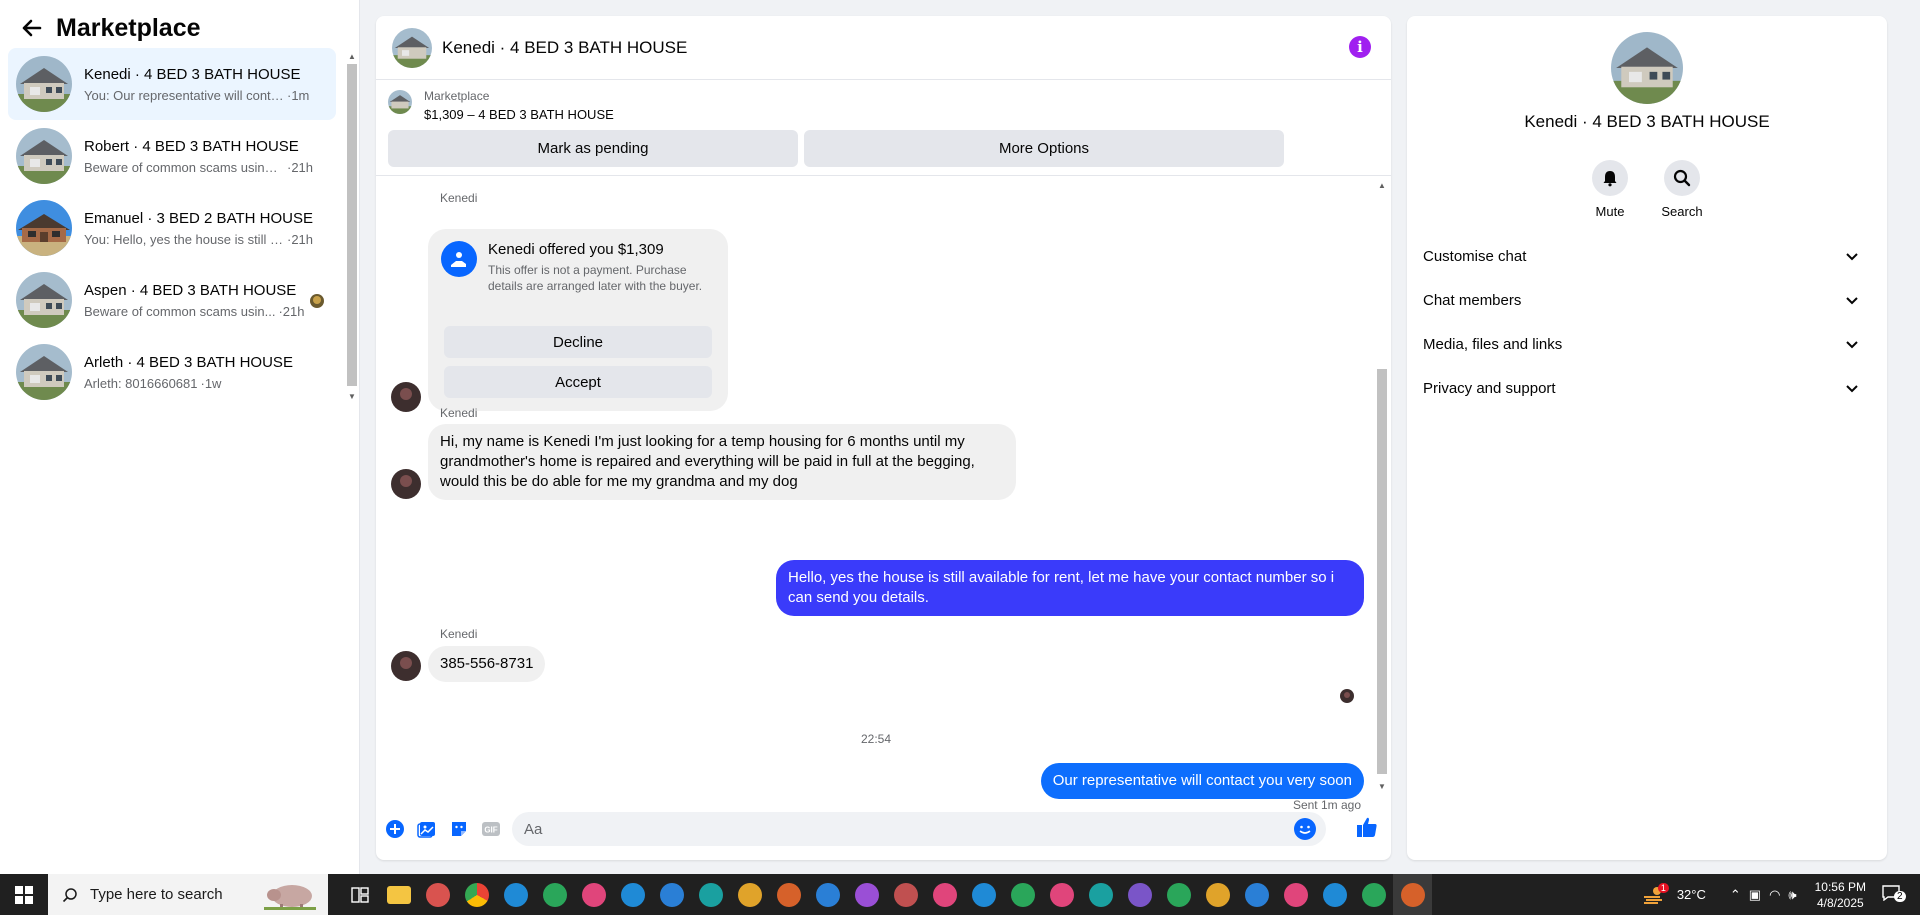  What do you see at coordinates (1781, 894) in the screenshot?
I see `system-tray: 1 32°C ⌃ ▣ ◠ 🕪 10:56 PM 4/8/2025 2` at bounding box center [1781, 894].